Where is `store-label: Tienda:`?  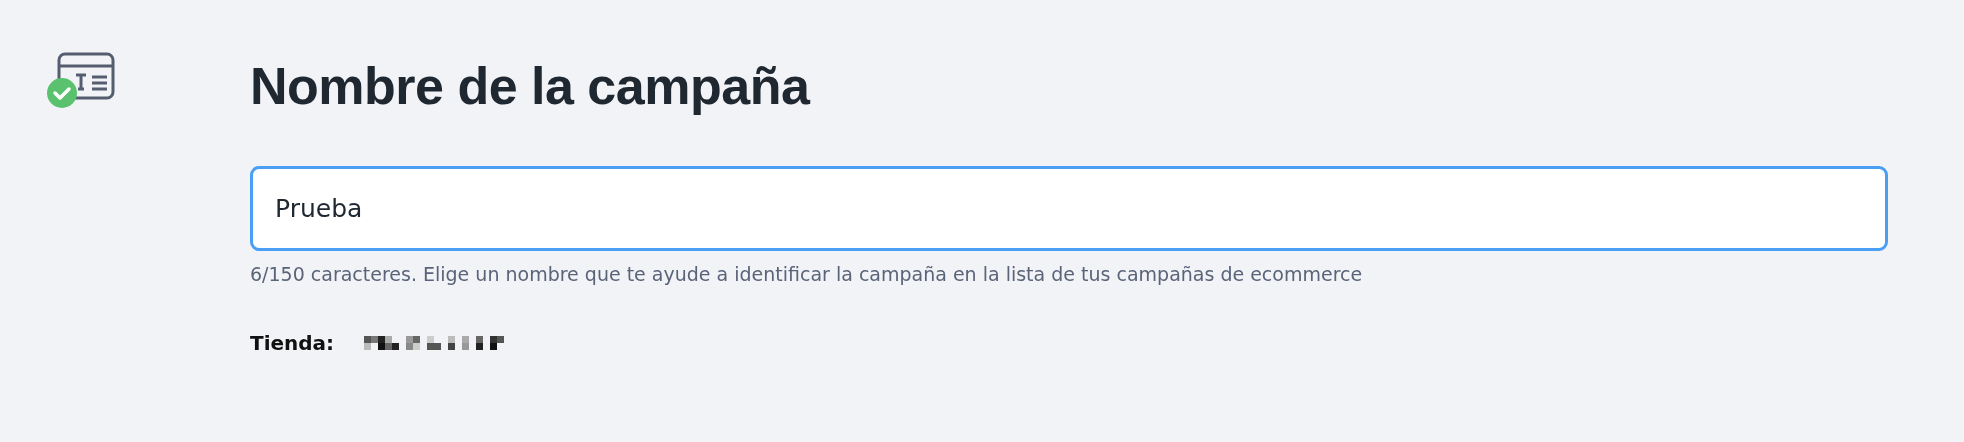
store-label: Tienda: is located at coordinates (292, 343).